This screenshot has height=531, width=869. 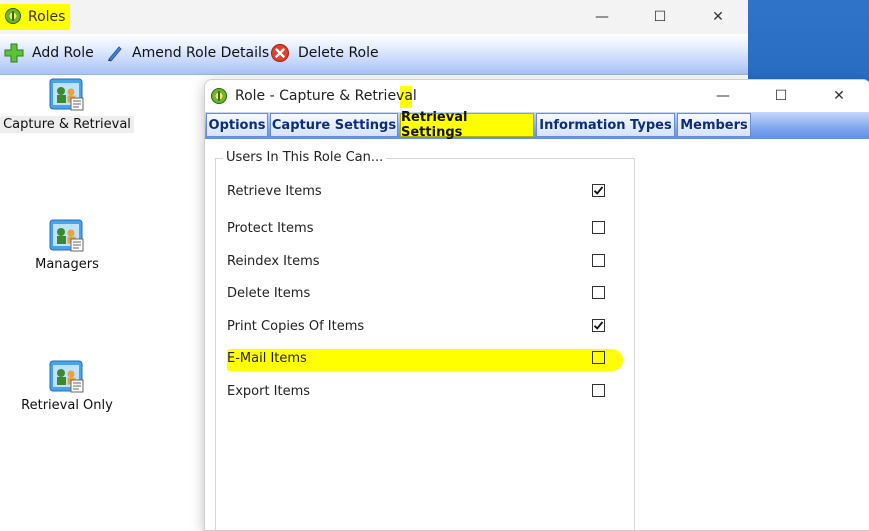 What do you see at coordinates (326, 96) in the screenshot?
I see `dialog-title: Role - Capture & Retrieval` at bounding box center [326, 96].